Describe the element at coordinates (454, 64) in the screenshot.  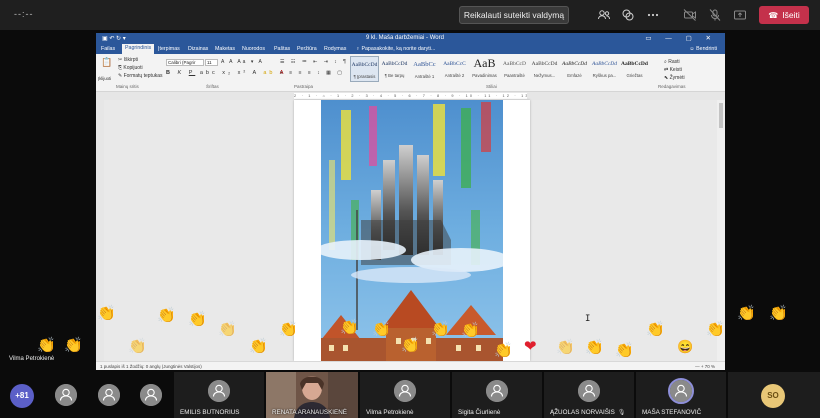
I see `style-sample: AaBbCcC` at that location.